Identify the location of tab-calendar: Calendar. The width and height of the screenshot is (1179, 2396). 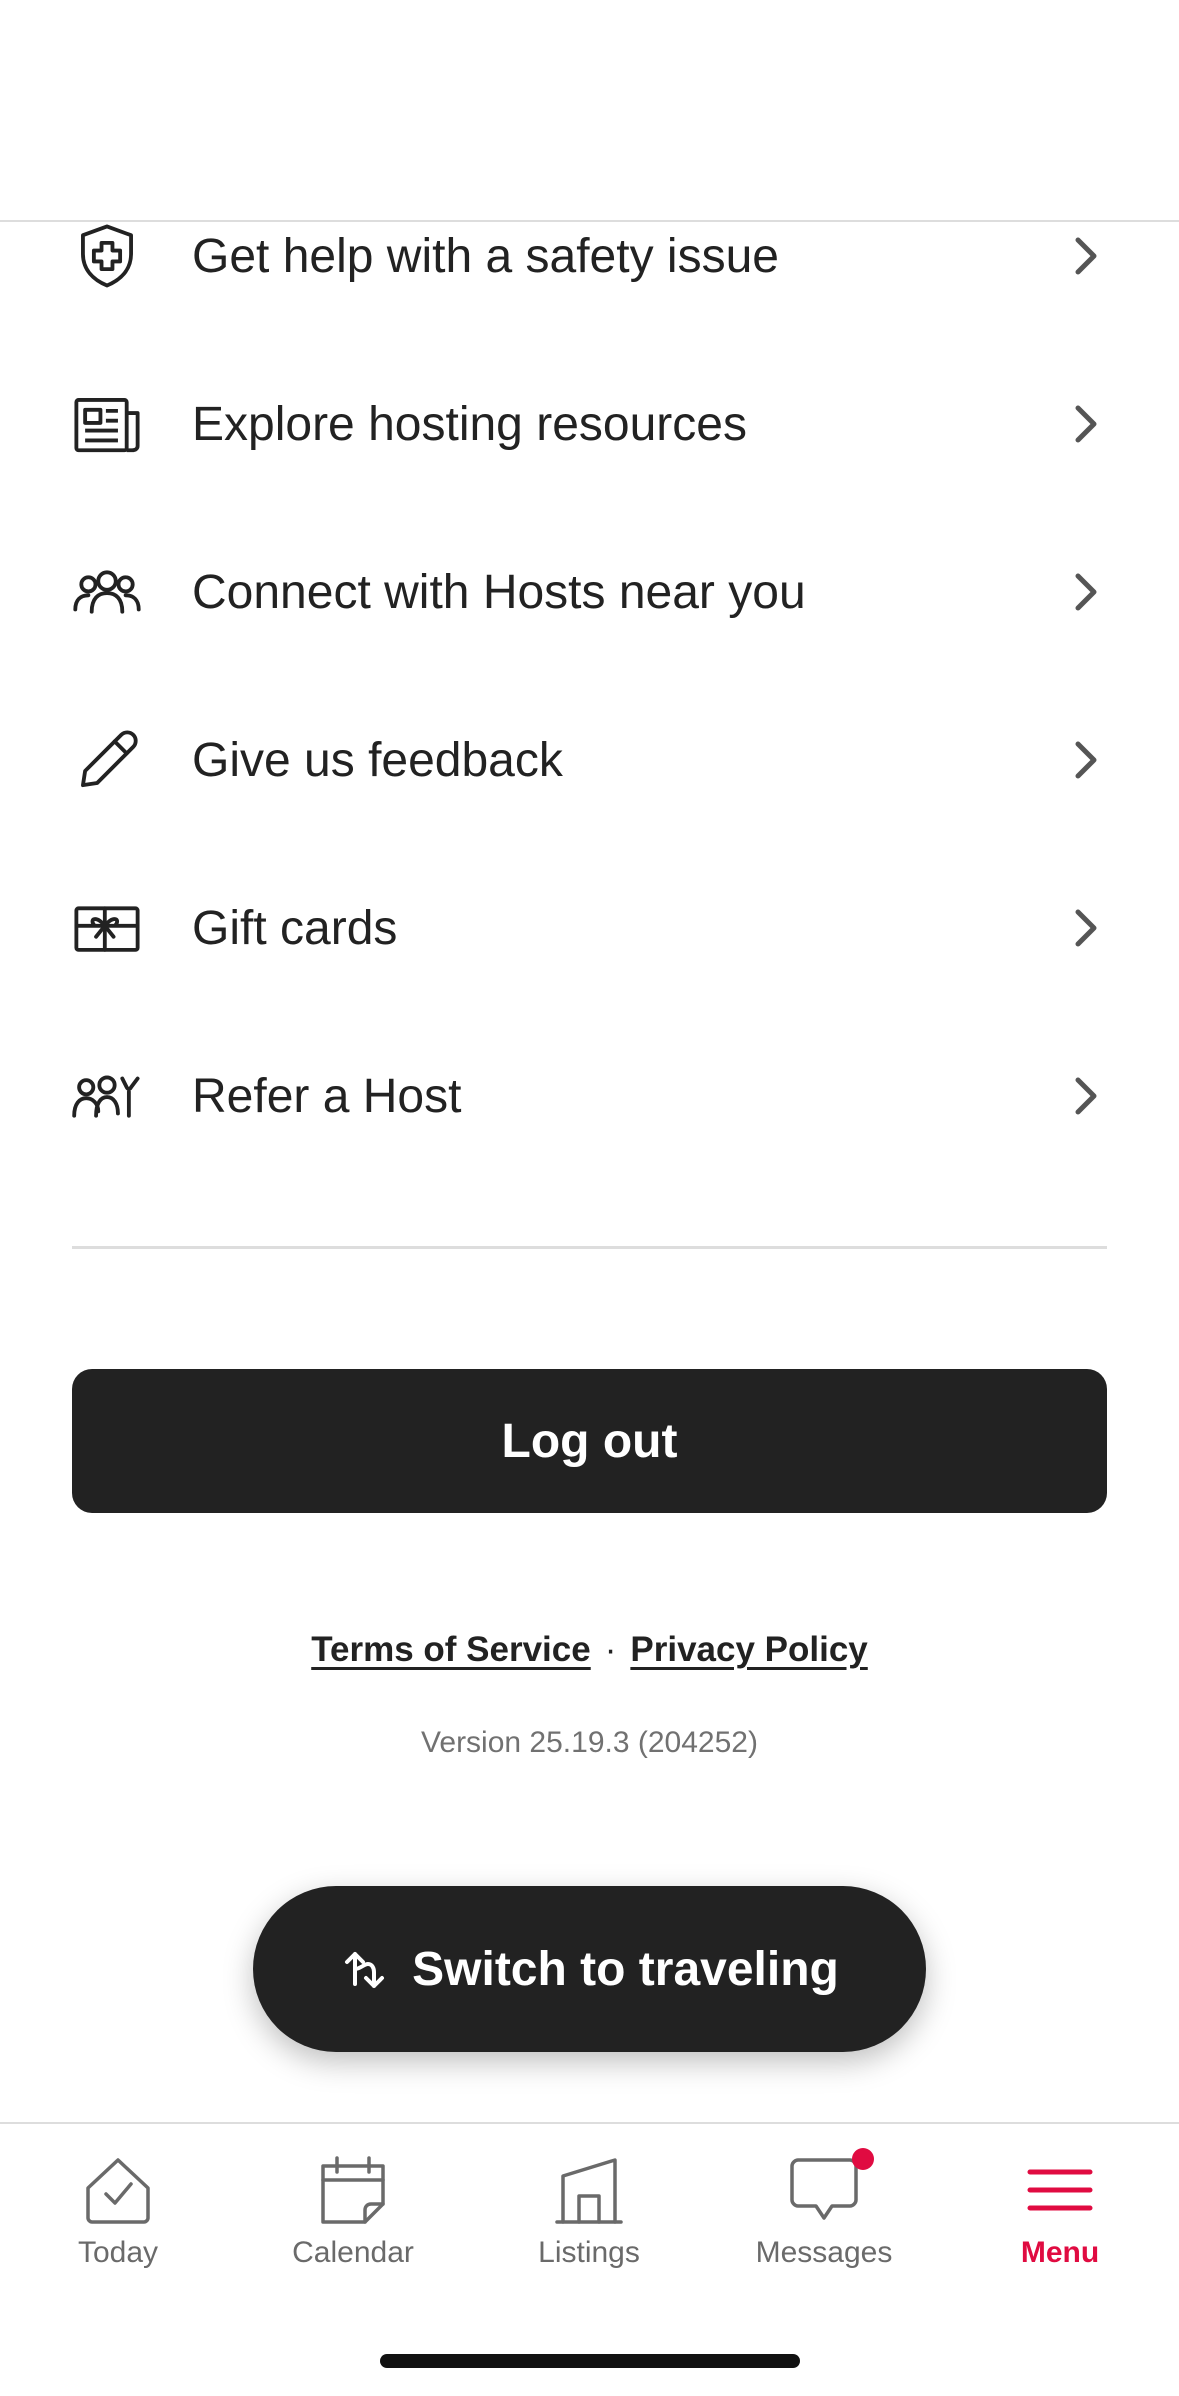
(353, 2219).